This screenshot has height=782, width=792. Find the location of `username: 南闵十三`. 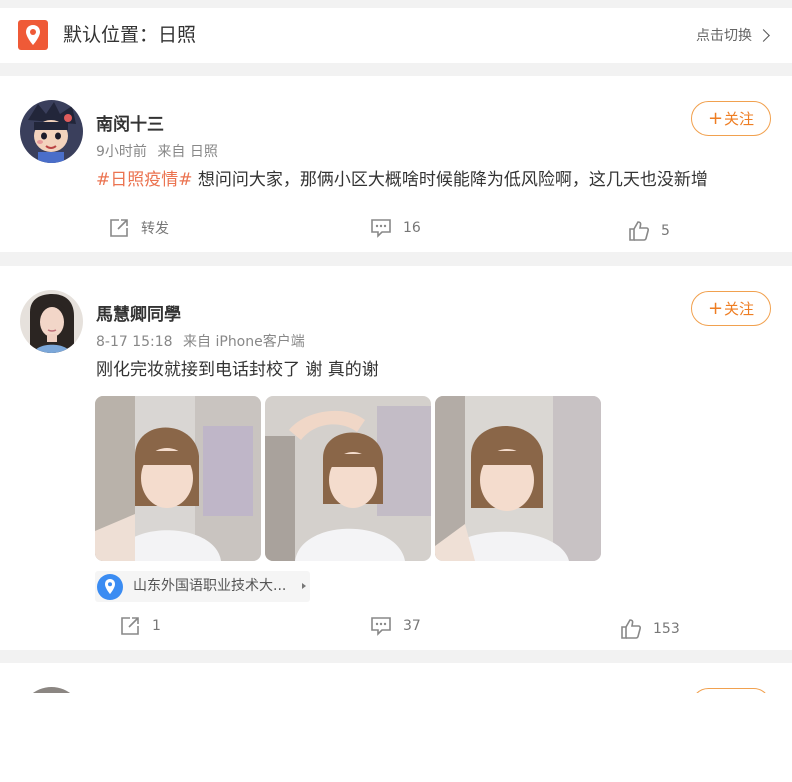

username: 南闵十三 is located at coordinates (130, 125).